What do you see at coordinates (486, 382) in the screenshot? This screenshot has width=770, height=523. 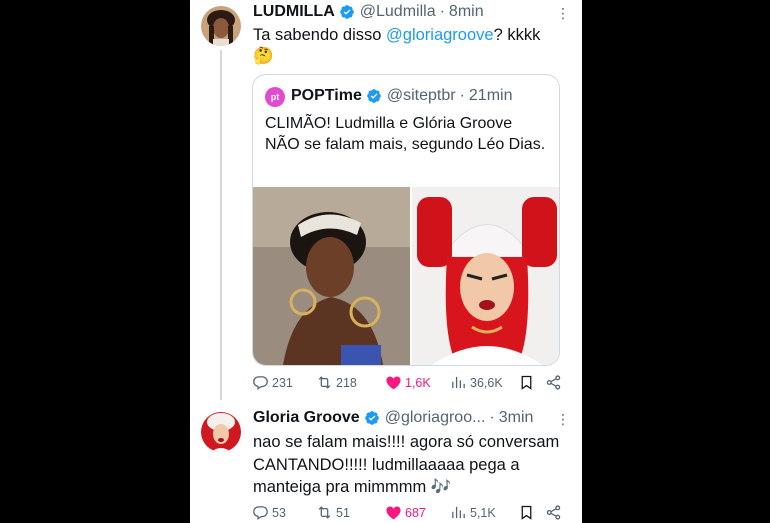 I see `view-count: 36,6K` at bounding box center [486, 382].